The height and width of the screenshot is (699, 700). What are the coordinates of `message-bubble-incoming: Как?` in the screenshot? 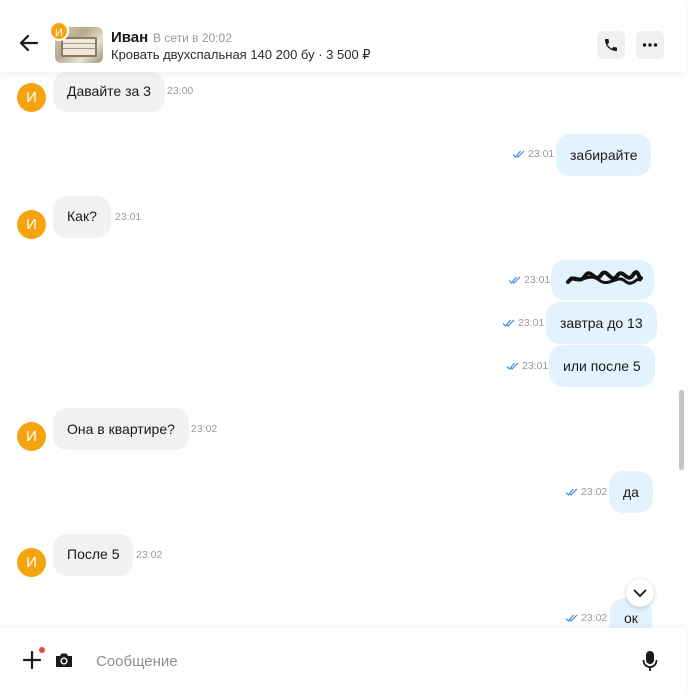 It's located at (82, 217).